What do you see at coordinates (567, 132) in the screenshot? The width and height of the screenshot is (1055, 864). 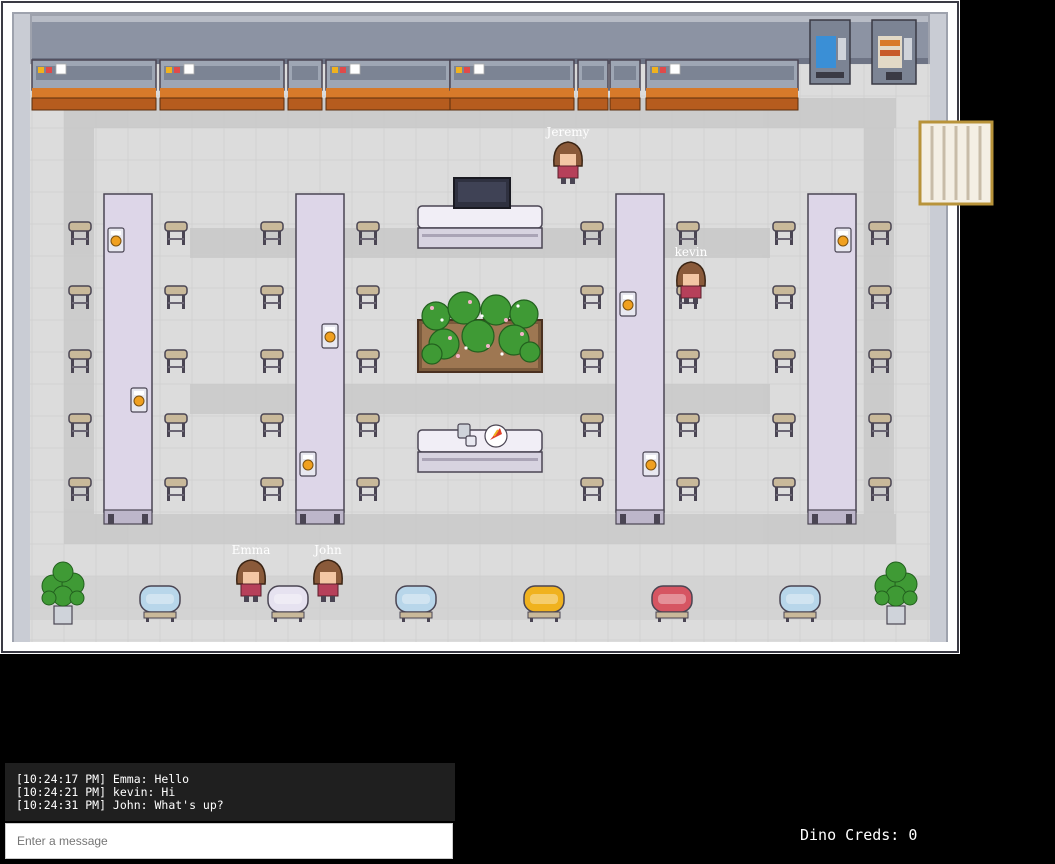 I see `player-name-label: Jeremy` at bounding box center [567, 132].